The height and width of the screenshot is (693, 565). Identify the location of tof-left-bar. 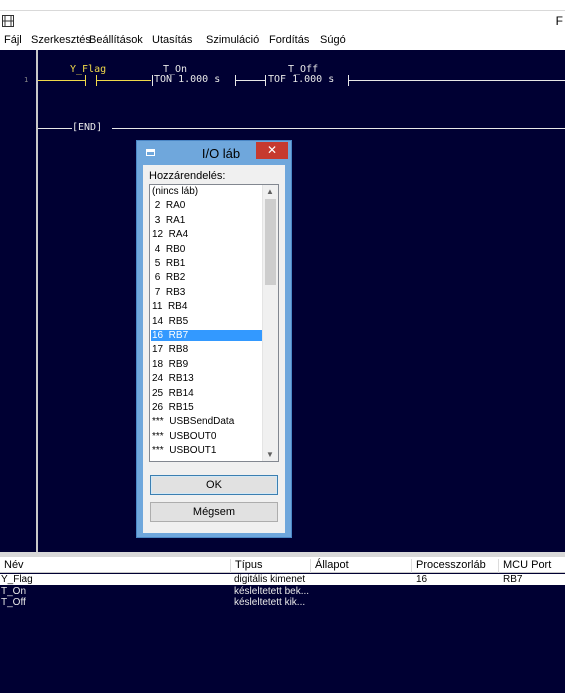
(265, 80).